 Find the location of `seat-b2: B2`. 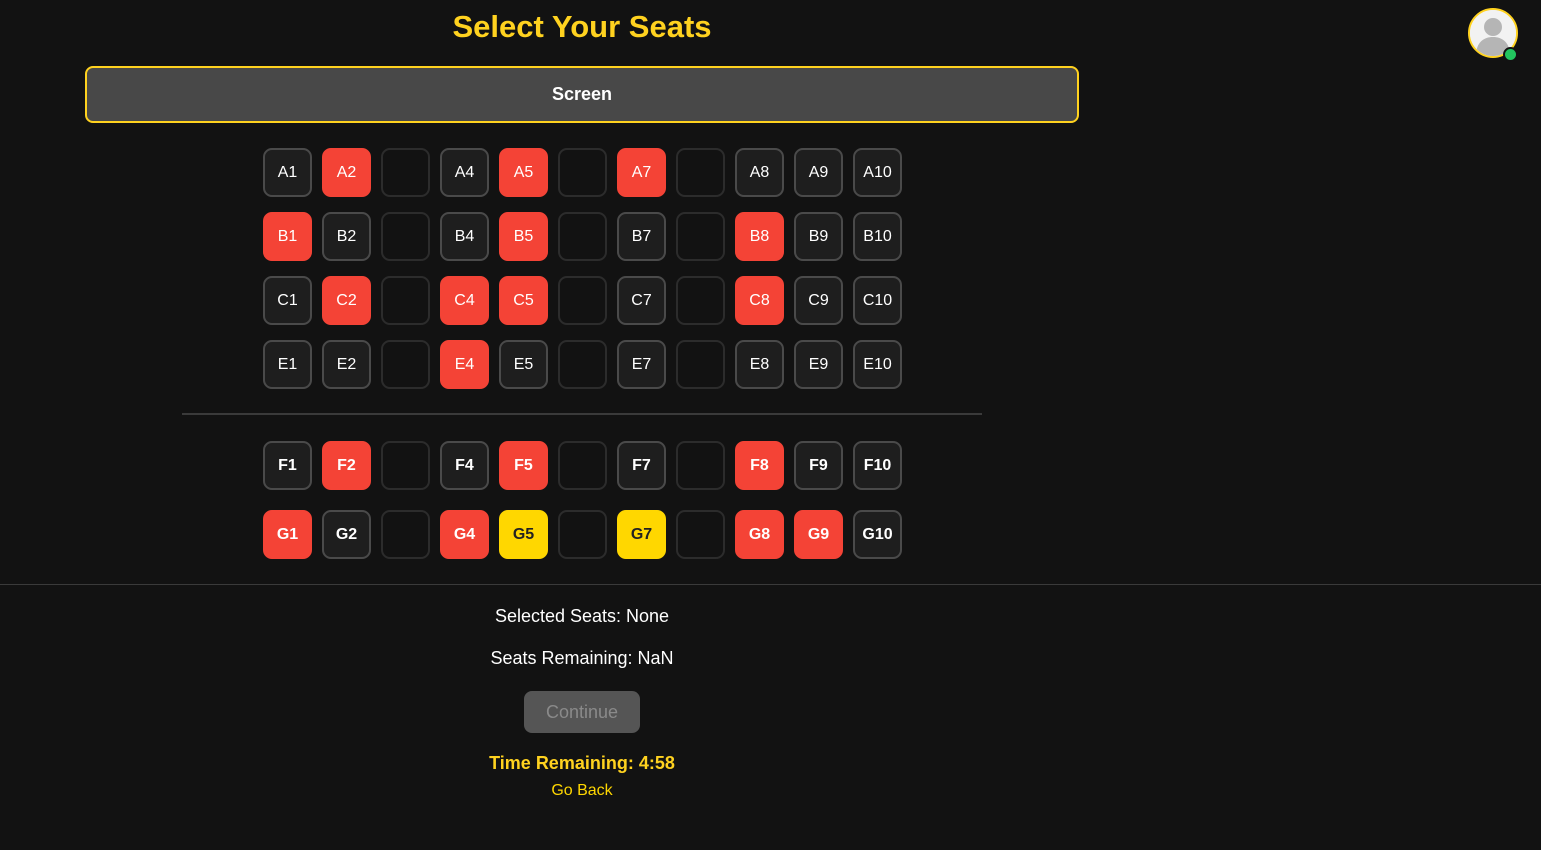

seat-b2: B2 is located at coordinates (346, 236).